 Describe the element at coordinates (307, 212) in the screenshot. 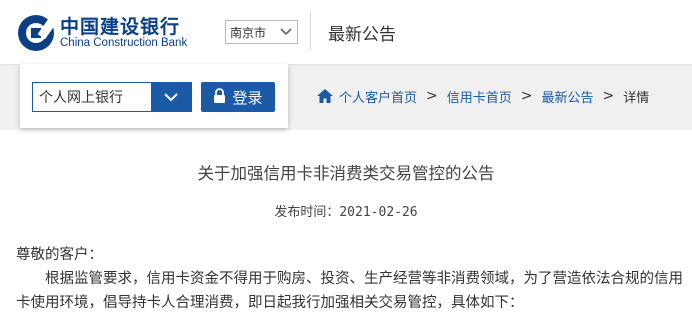

I see `article-date-label: 发布时间：` at that location.